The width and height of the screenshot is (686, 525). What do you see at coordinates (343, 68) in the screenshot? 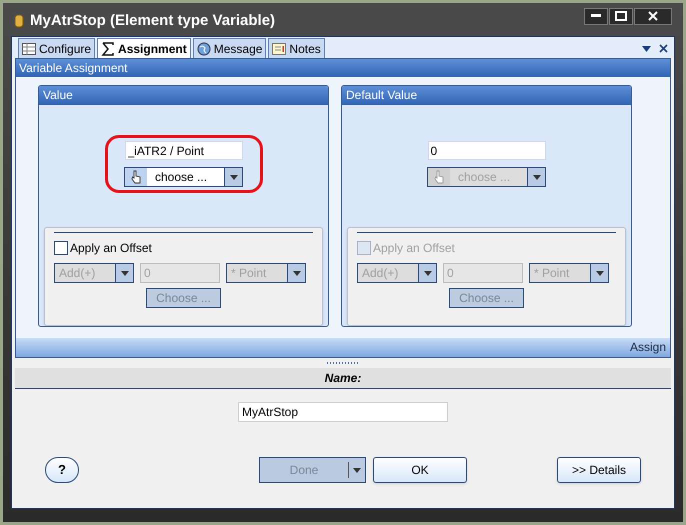
I see `section-header: Variable Assignment` at bounding box center [343, 68].